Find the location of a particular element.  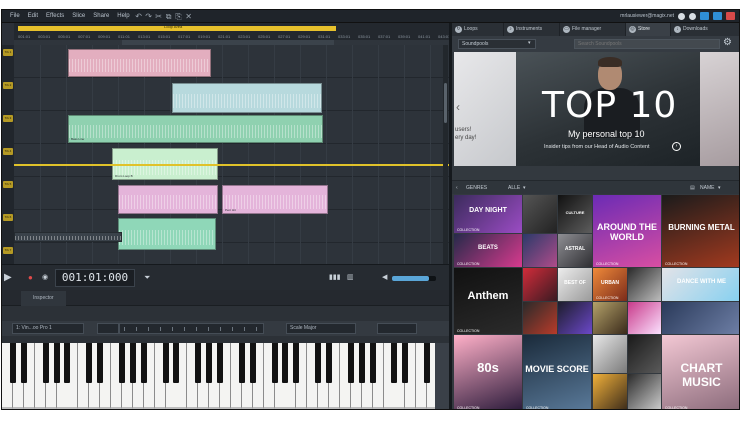

velocity-slider is located at coordinates (397, 328).